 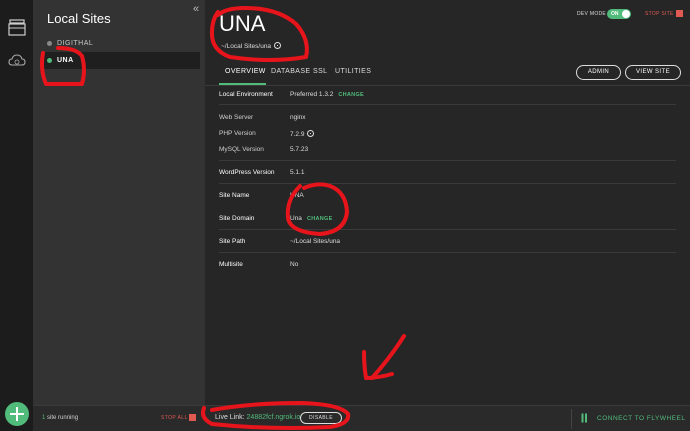 What do you see at coordinates (297, 195) in the screenshot?
I see `site-name-field: UNA` at bounding box center [297, 195].